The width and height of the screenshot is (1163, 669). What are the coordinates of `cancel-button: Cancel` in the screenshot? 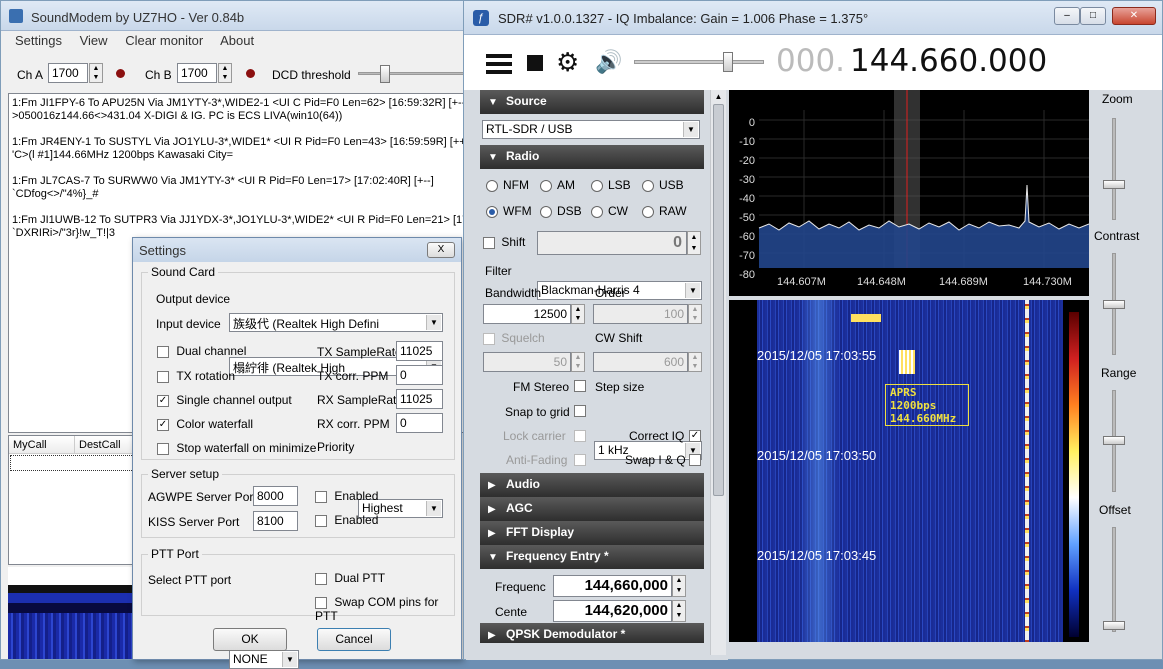 It's located at (354, 639).